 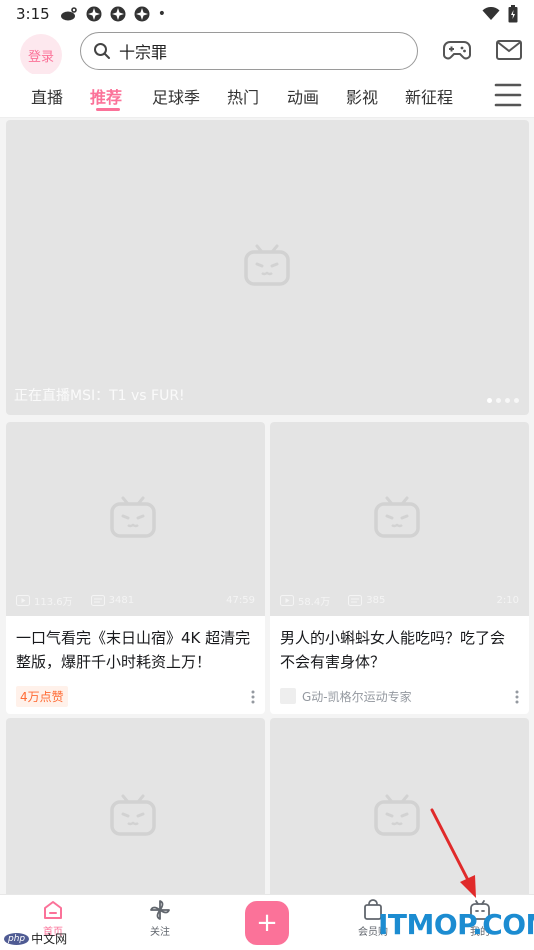 What do you see at coordinates (33, 14) in the screenshot?
I see `status-time: 3:15` at bounding box center [33, 14].